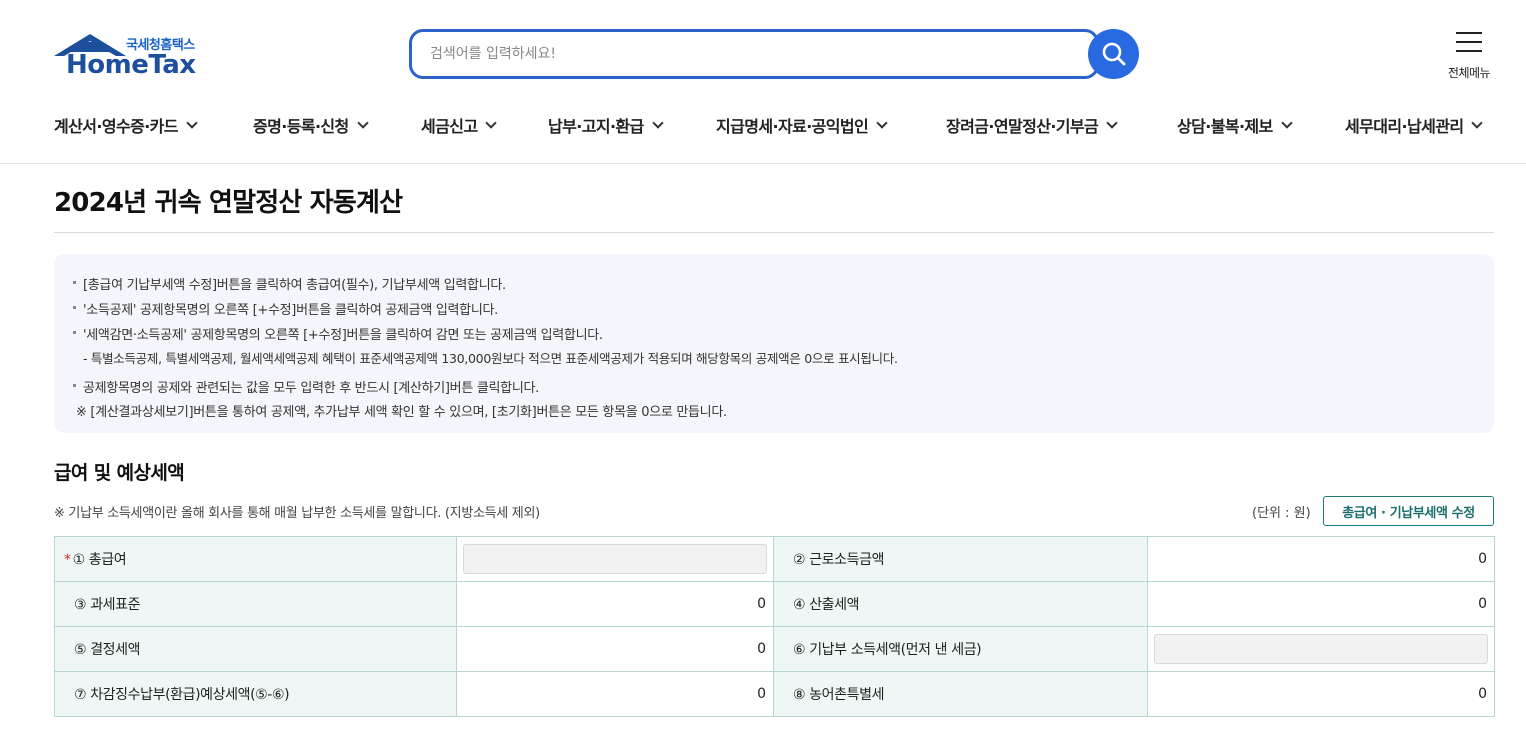  Describe the element at coordinates (750, 54) in the screenshot. I see `search-input` at that location.